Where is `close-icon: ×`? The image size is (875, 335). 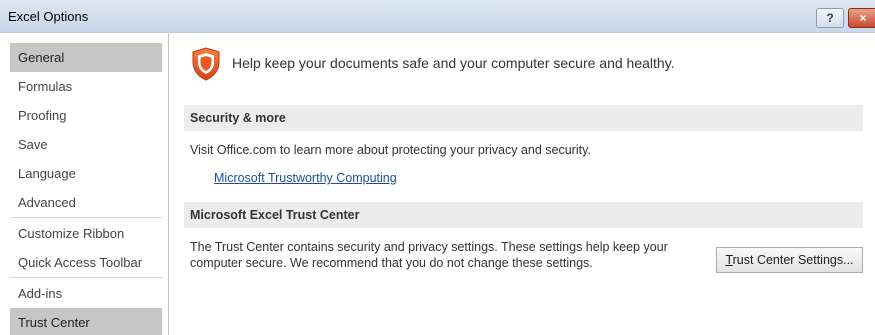 close-icon: × is located at coordinates (863, 18).